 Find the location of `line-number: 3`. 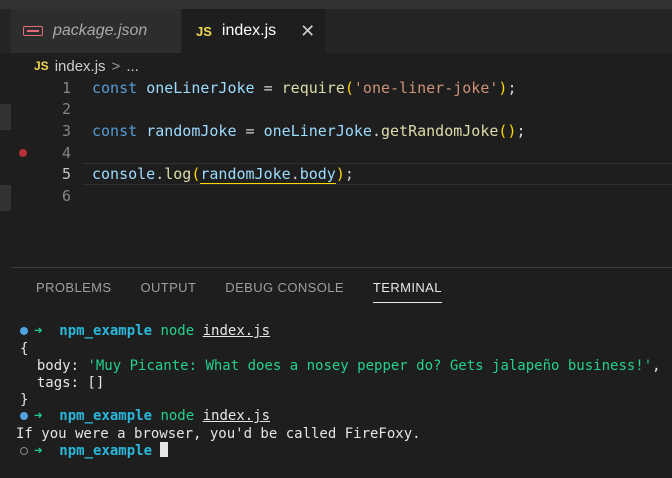

line-number: 3 is located at coordinates (66, 131).